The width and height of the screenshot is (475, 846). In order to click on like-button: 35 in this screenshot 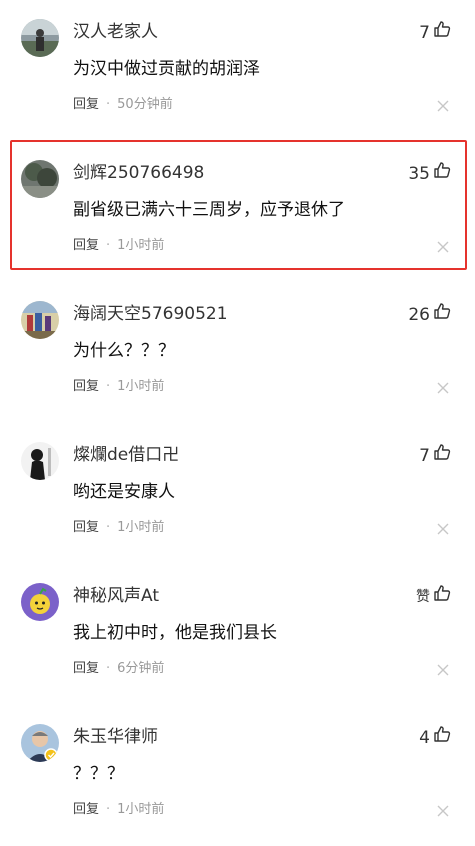, I will do `click(429, 173)`.